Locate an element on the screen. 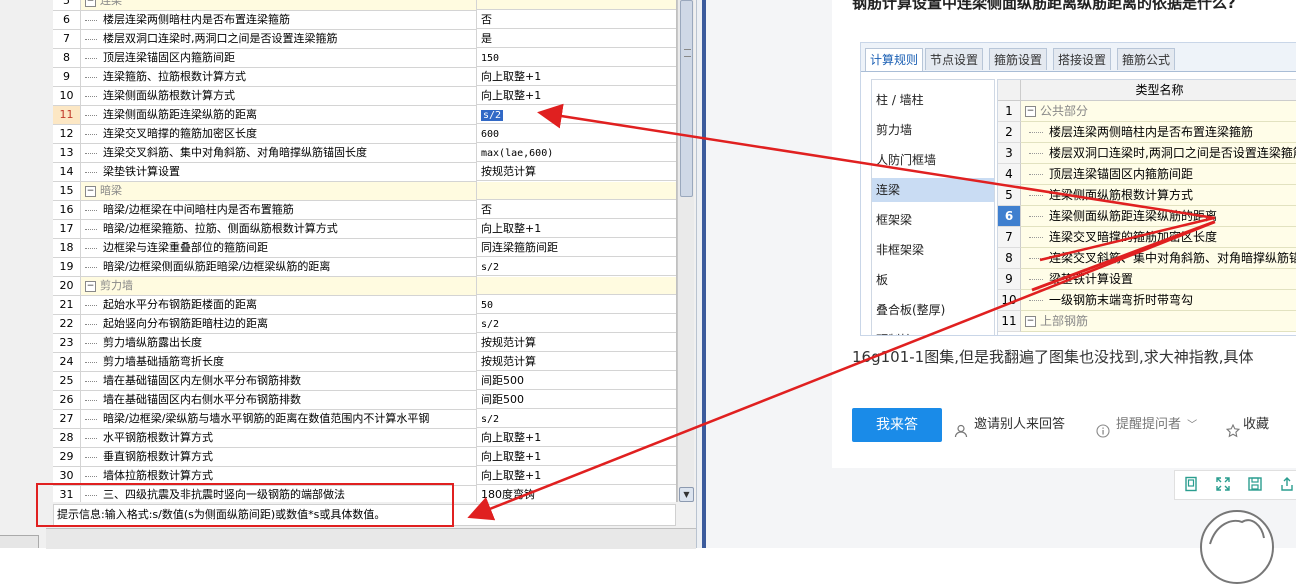 The width and height of the screenshot is (1296, 584). setting-value-cell: max(lae,600) is located at coordinates (576, 153).